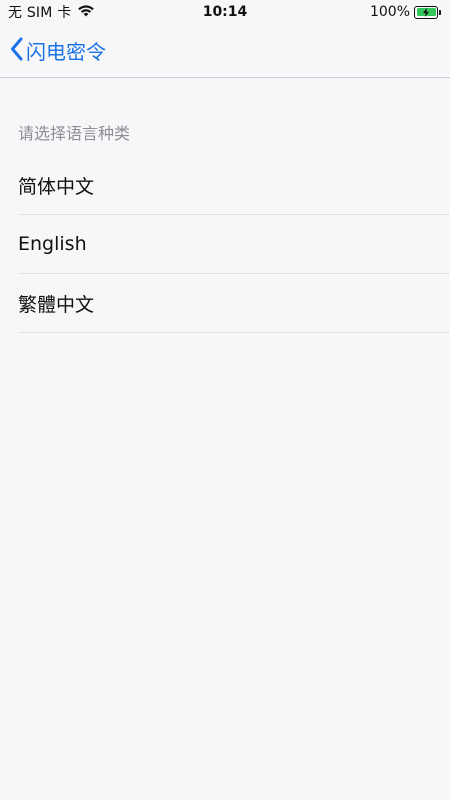 This screenshot has height=800, width=450. Describe the element at coordinates (234, 303) in the screenshot. I see `language-item-traditional-chinese: 繁體中文` at that location.